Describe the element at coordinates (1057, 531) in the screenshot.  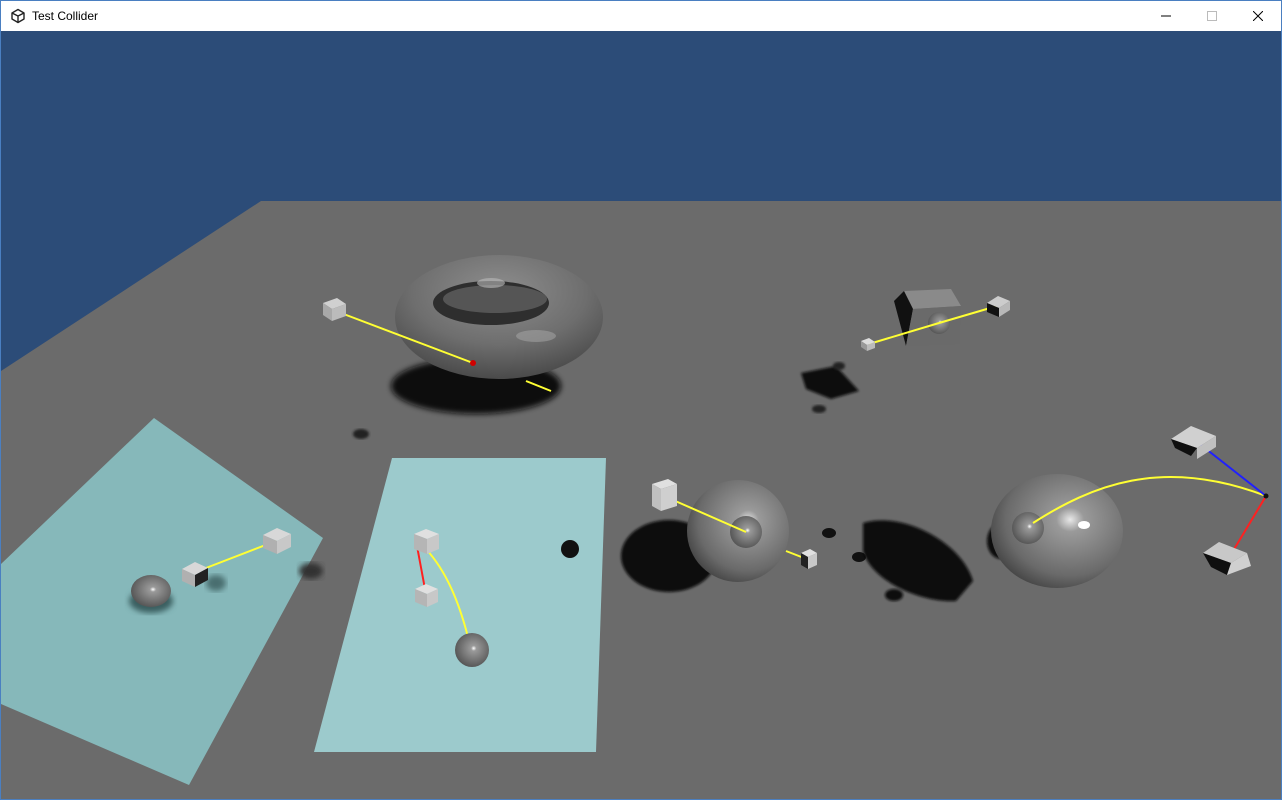
I see `sphere-collider-right` at that location.